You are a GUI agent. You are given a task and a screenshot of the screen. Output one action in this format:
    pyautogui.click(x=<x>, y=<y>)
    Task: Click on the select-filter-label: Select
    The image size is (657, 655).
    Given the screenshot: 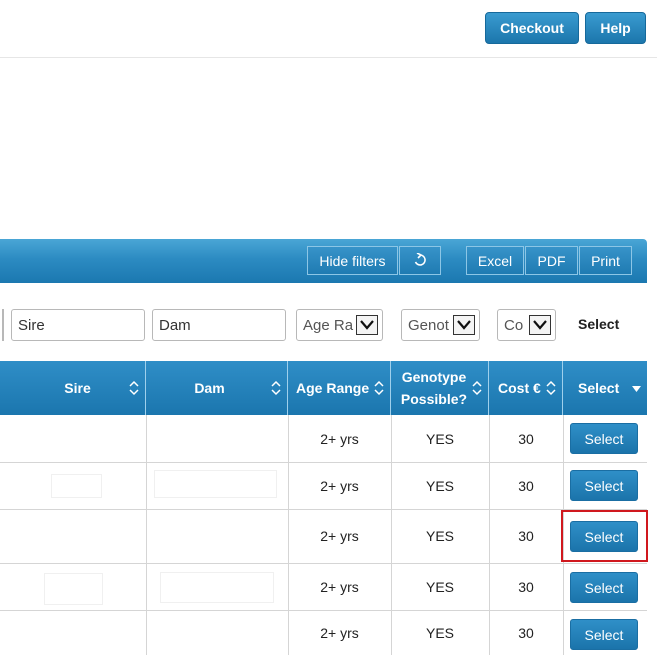 What is the action you would take?
    pyautogui.click(x=599, y=324)
    